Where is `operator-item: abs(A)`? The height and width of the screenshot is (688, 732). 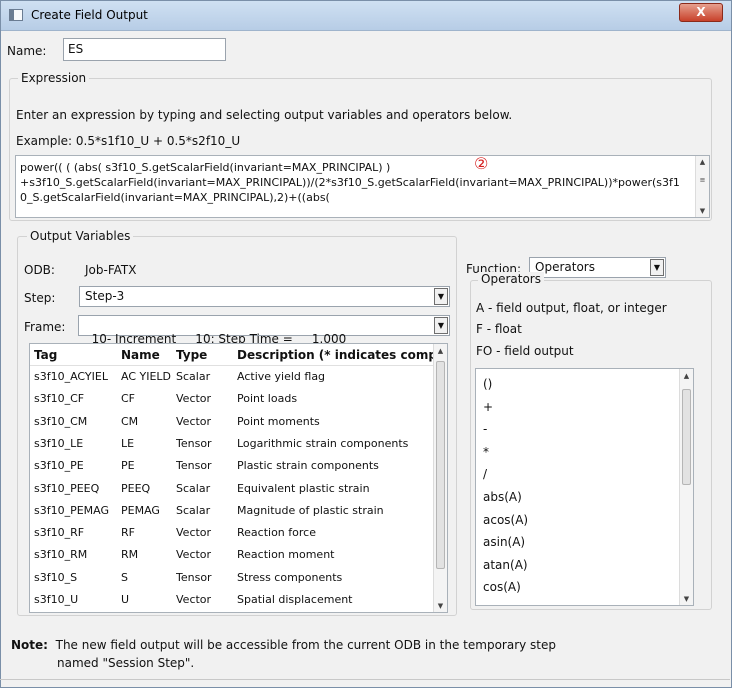
operator-item: abs(A) is located at coordinates (502, 497).